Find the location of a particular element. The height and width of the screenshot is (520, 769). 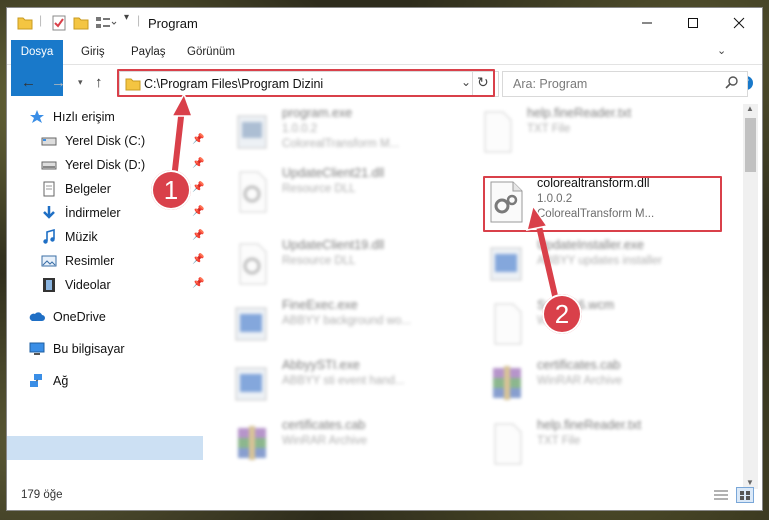

step-1-badge: 1 is located at coordinates (171, 190).